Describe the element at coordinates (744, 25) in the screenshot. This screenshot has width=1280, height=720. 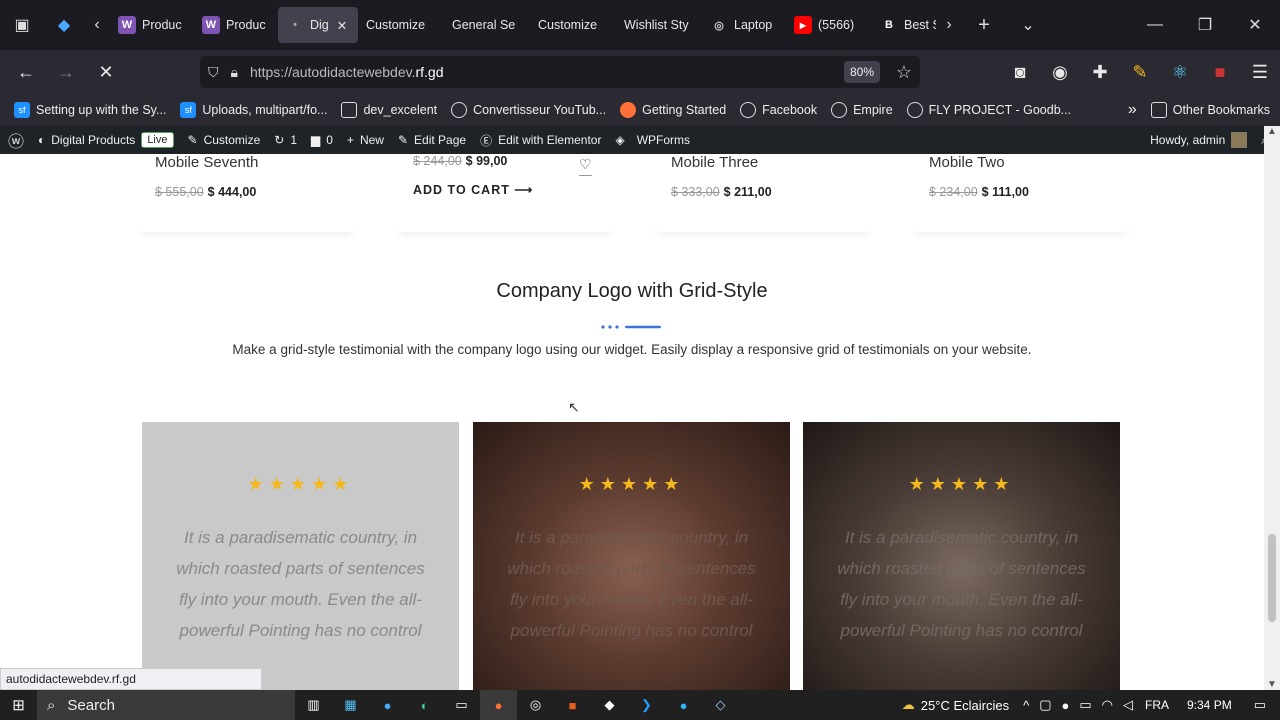
I see `tab-laptop: ◎ Laptop` at that location.